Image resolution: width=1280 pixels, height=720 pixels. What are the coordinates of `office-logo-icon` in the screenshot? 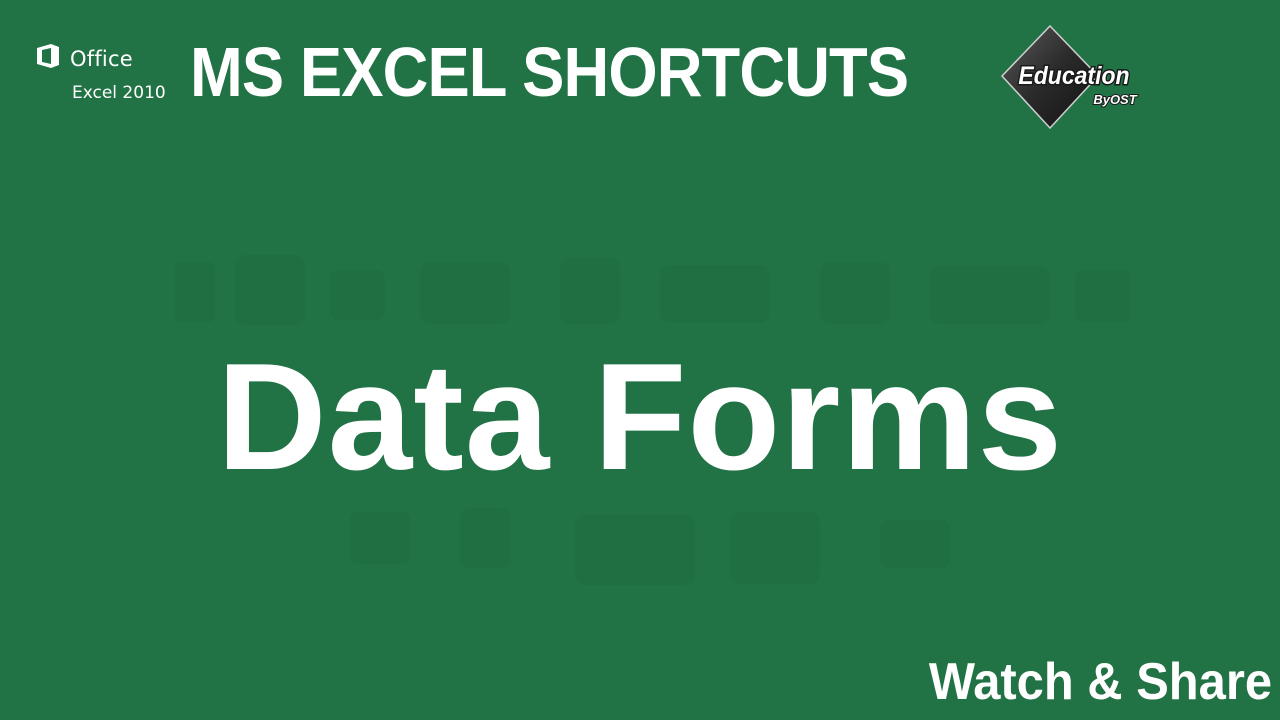 It's located at (52, 58).